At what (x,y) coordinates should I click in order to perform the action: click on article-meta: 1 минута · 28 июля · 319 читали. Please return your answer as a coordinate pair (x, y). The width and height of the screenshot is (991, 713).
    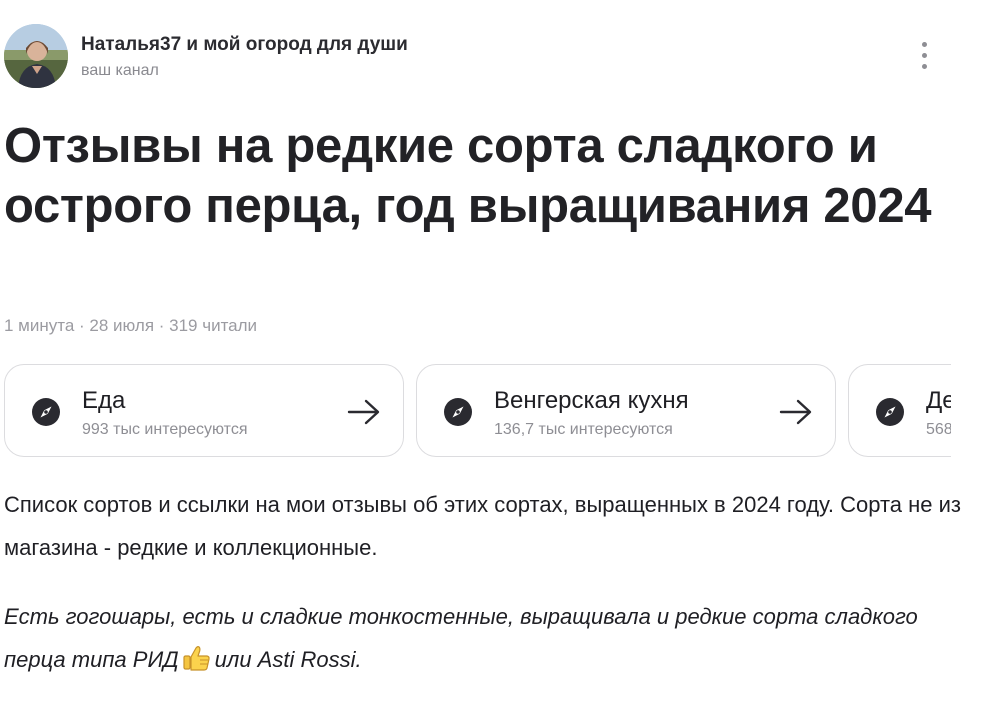
    Looking at the image, I should click on (131, 325).